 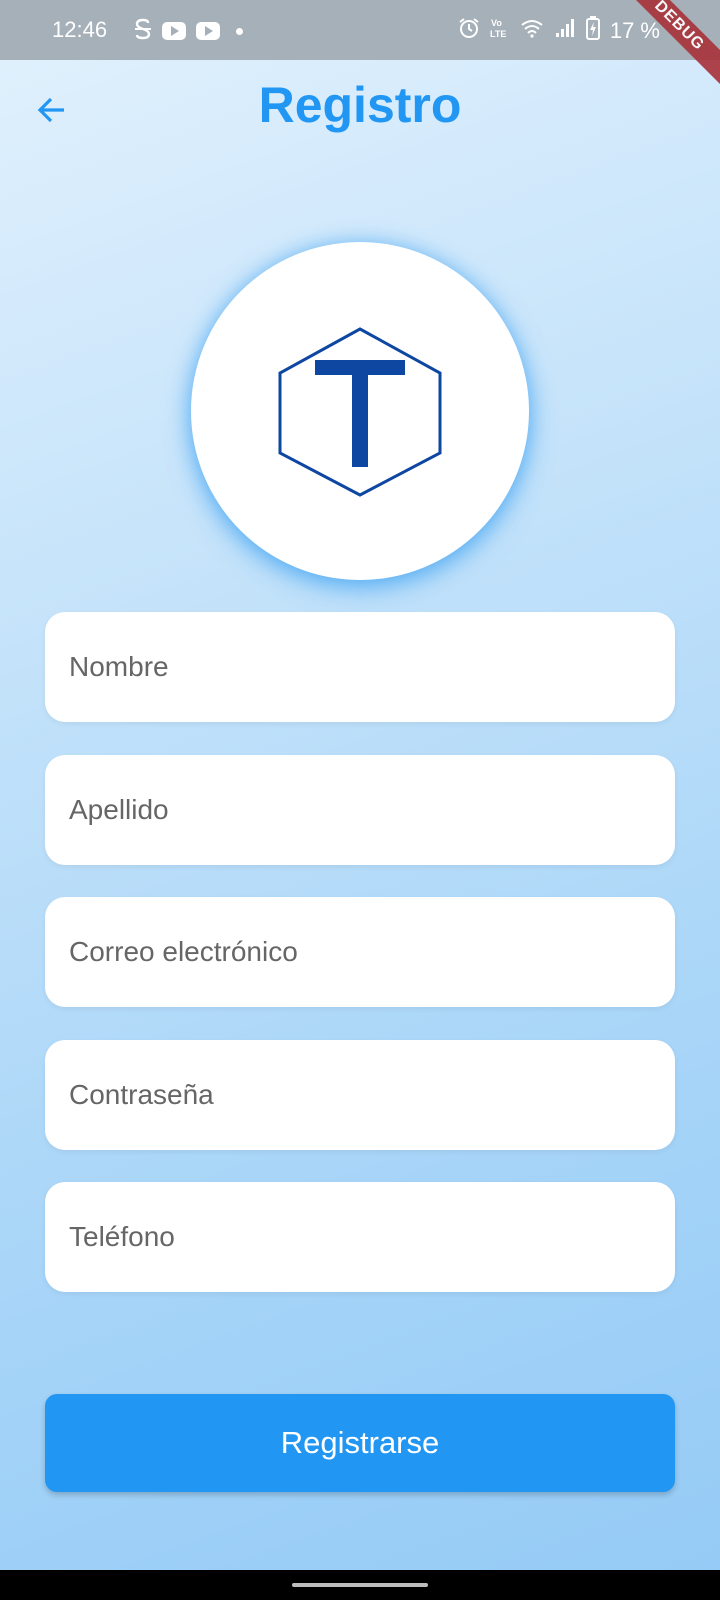 I want to click on phone-field, so click(x=360, y=1237).